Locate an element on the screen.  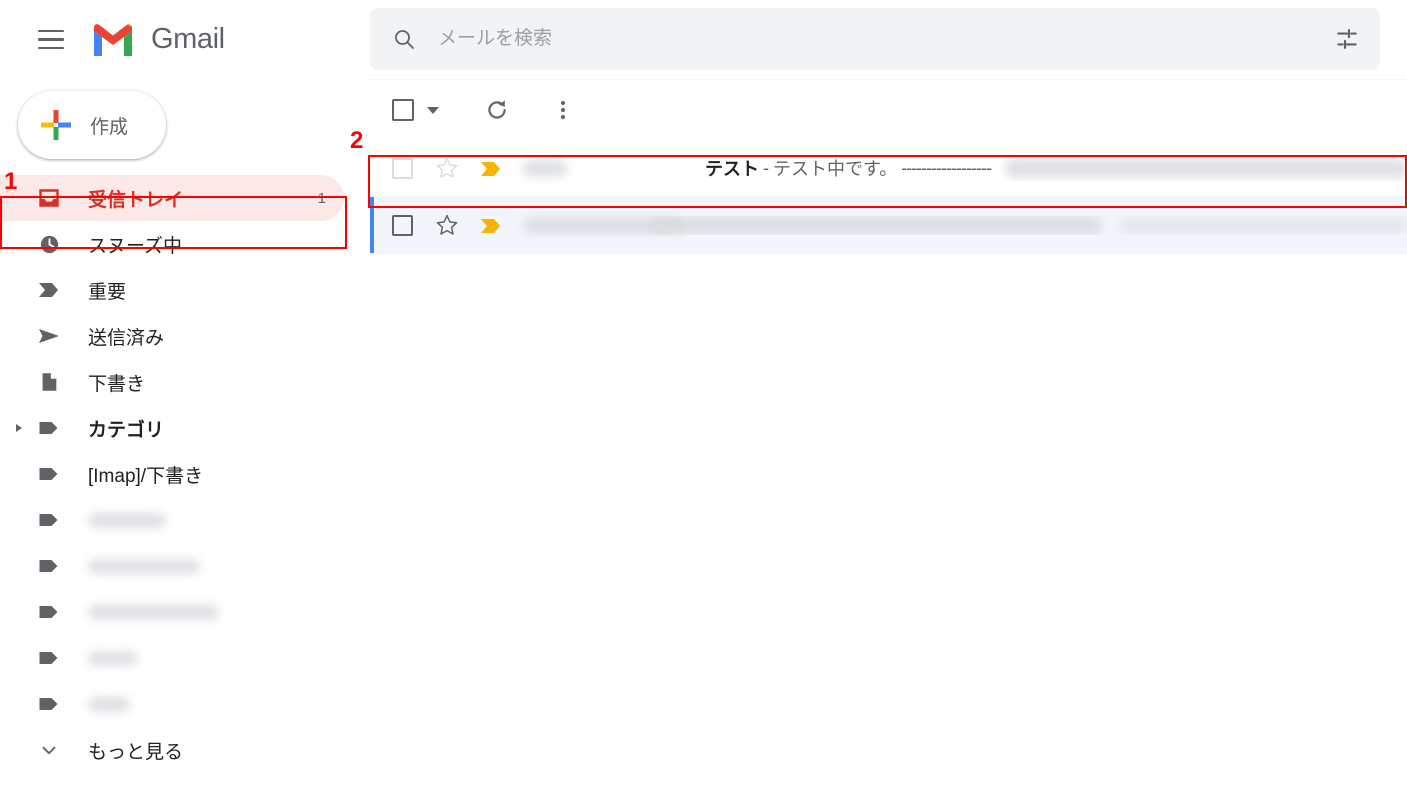
mail-row: テスト - テスト中です。 ------------------ is located at coordinates (888, 168).